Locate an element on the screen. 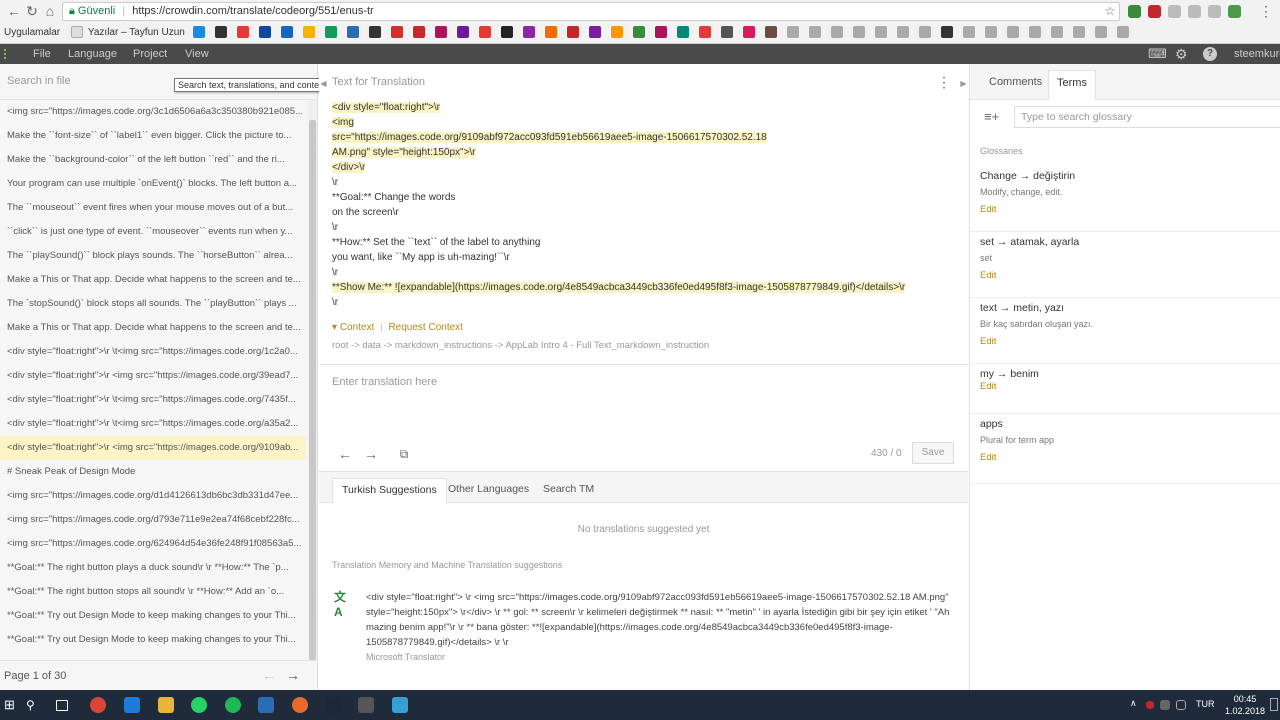 The width and height of the screenshot is (1280, 720). glossary-search-input is located at coordinates (1147, 117).